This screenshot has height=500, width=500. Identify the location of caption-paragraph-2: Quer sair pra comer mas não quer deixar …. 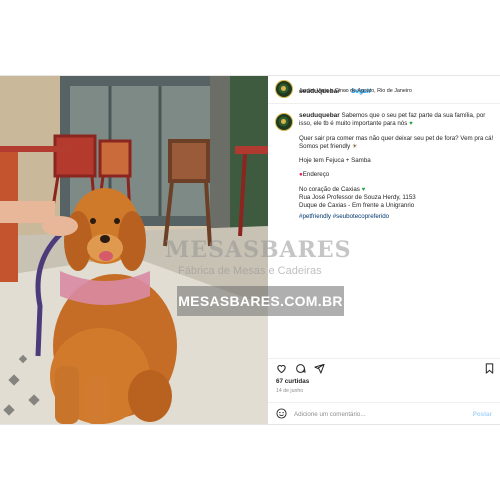
(396, 142).